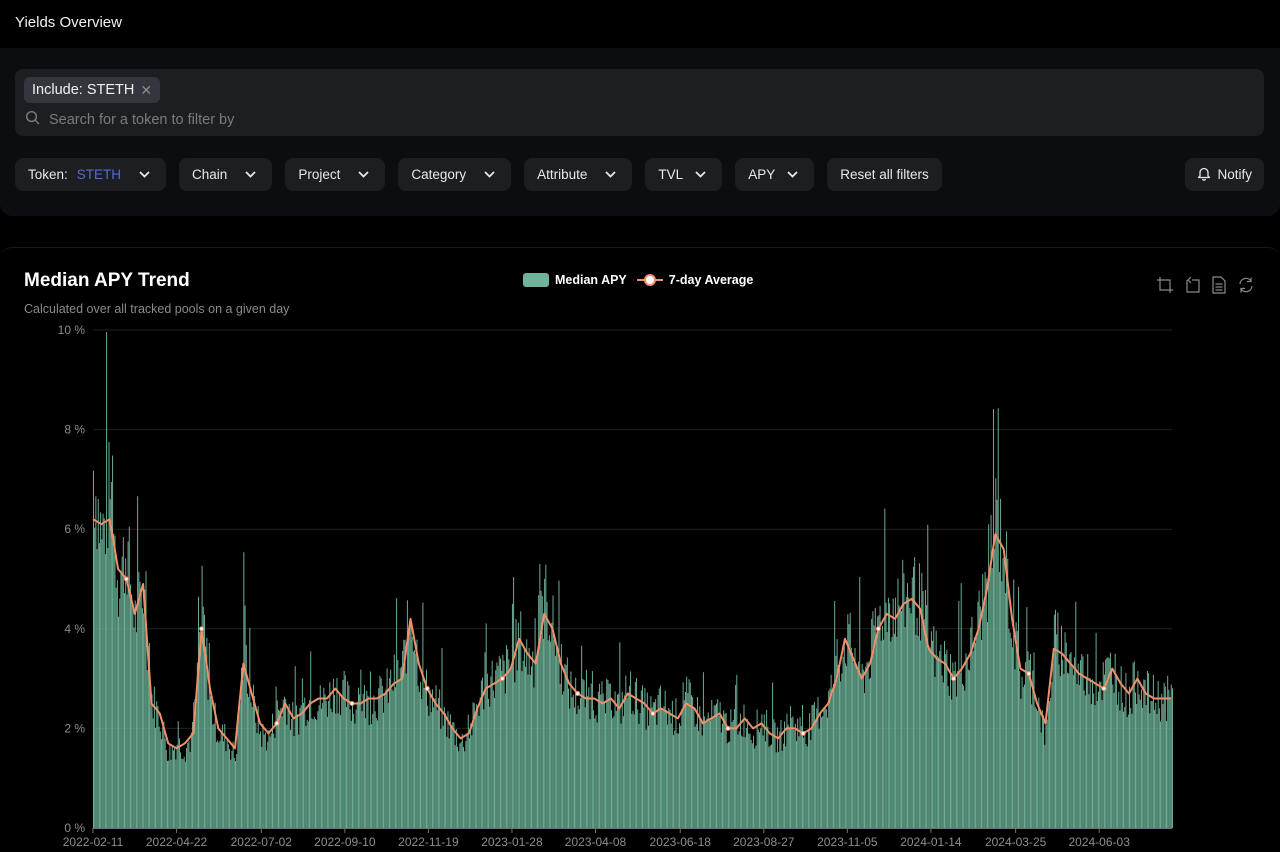  What do you see at coordinates (684, 174) in the screenshot?
I see `tvl-filter-button: TVL` at bounding box center [684, 174].